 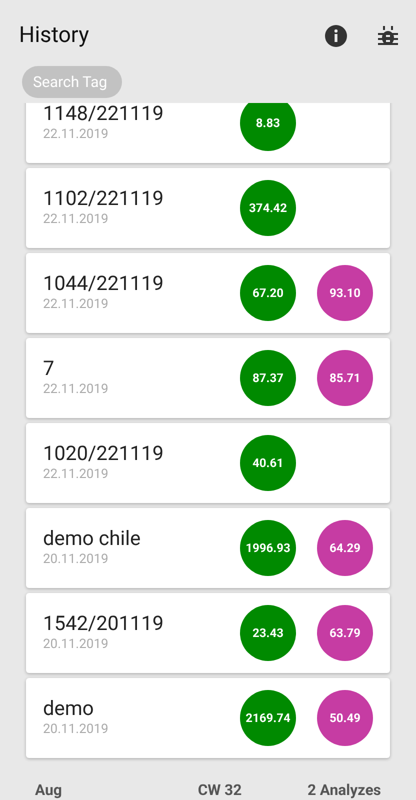 I want to click on value-badge: 67.20, so click(x=268, y=293).